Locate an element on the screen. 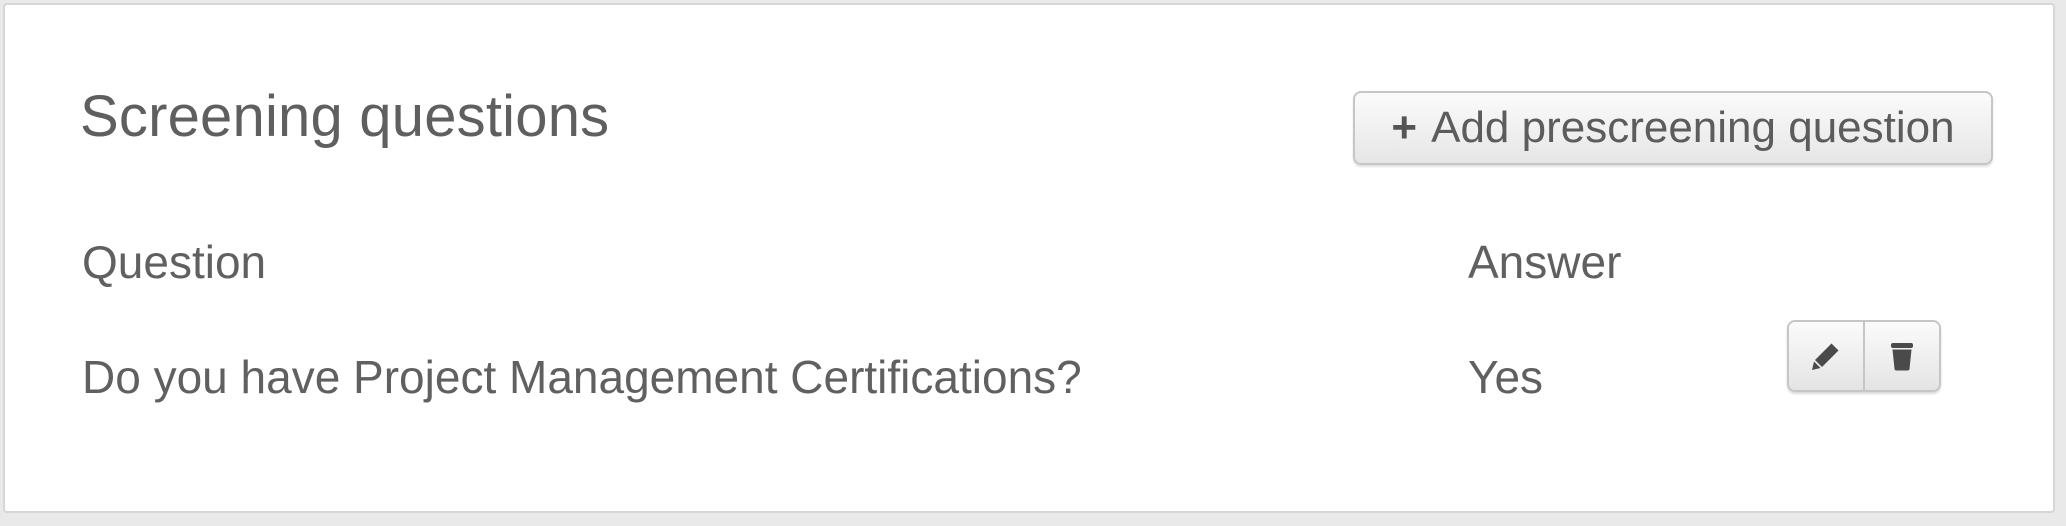 This screenshot has width=2066, height=526. section-title: Screening questions is located at coordinates (345, 116).